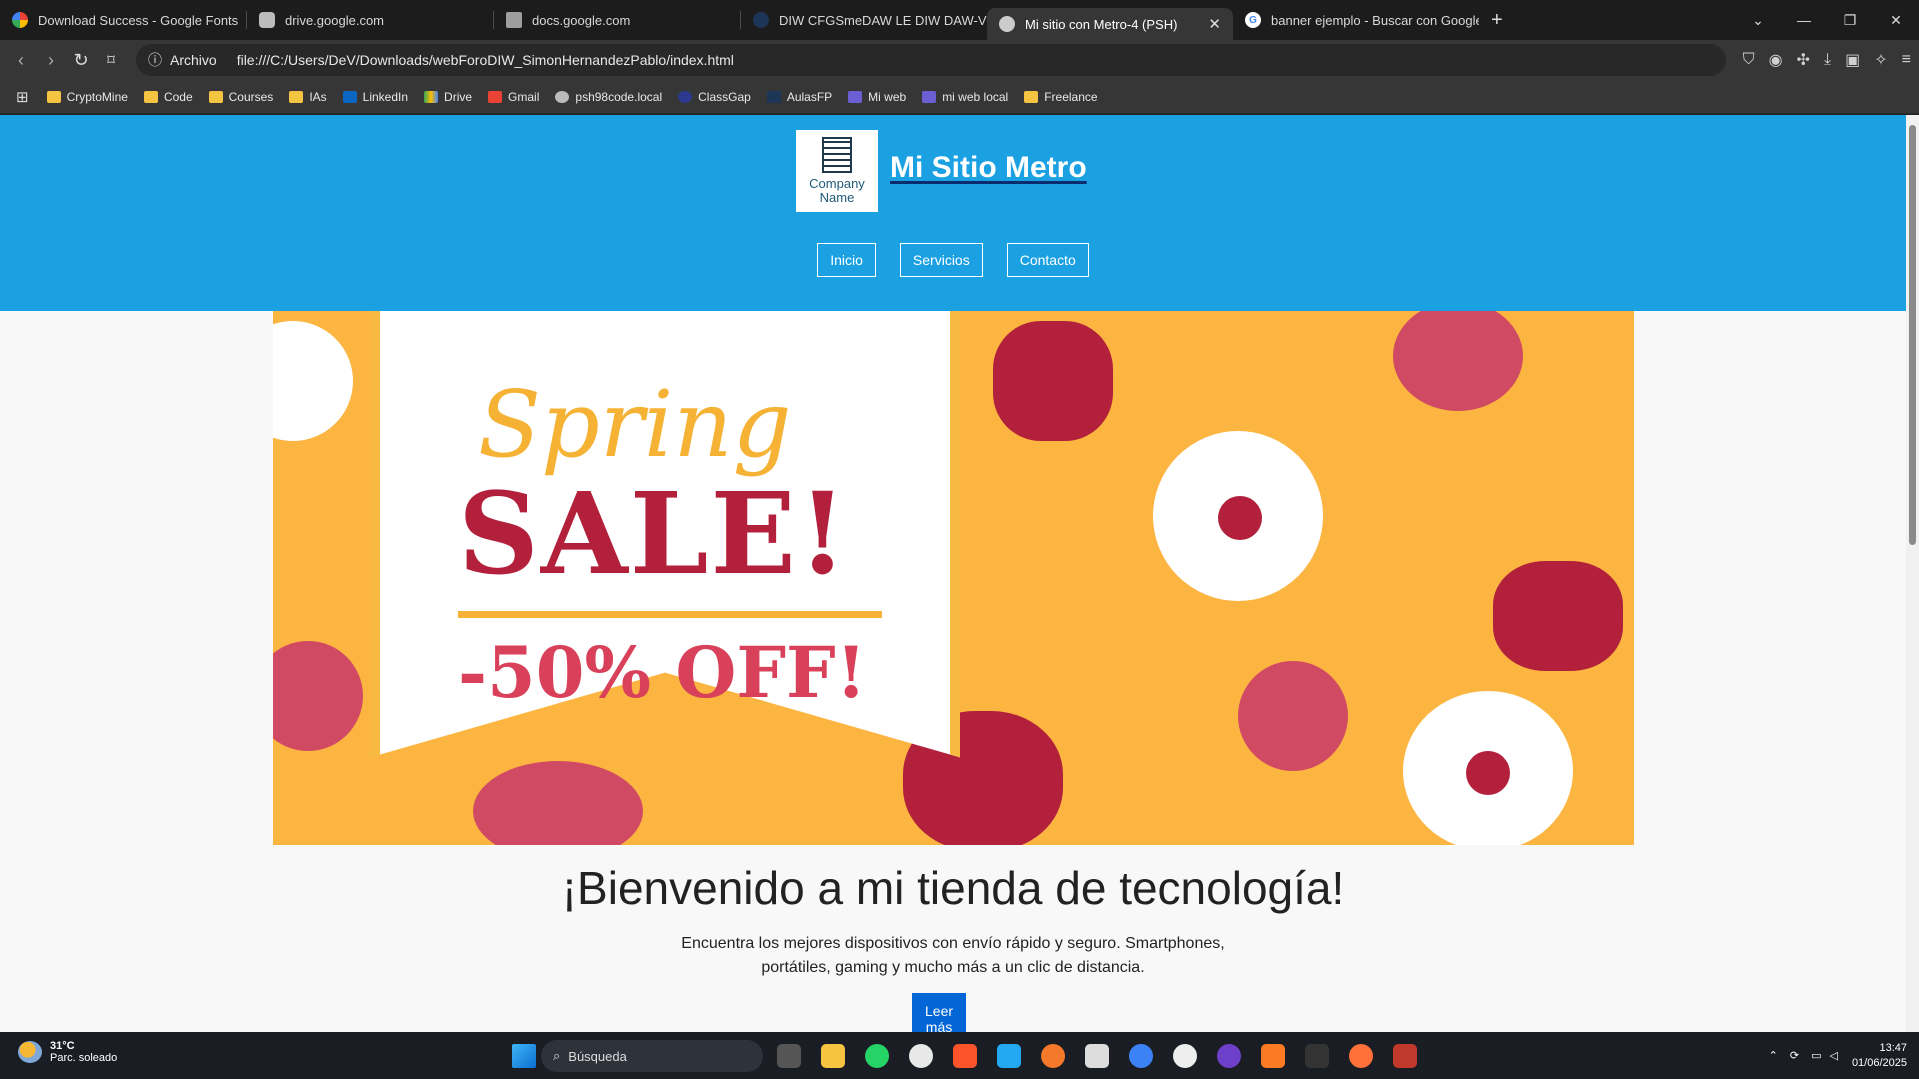 This screenshot has height=1079, width=1919. I want to click on tab-search-icon: ⌄, so click(1758, 20).